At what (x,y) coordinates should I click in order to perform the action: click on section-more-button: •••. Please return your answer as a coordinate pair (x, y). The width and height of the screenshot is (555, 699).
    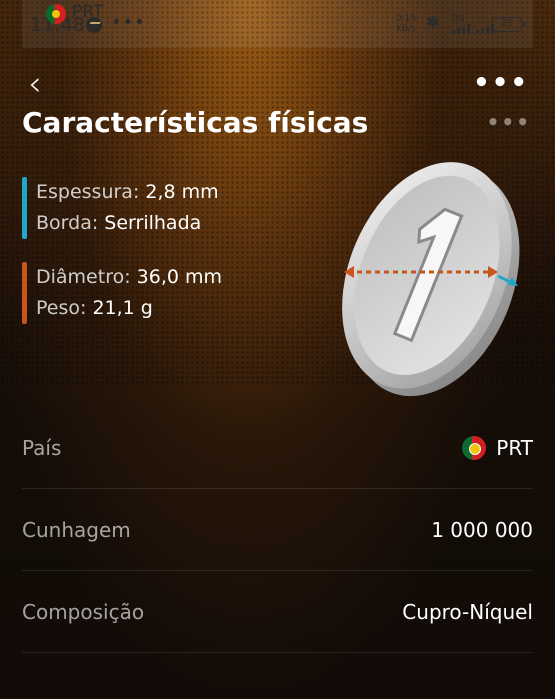
    Looking at the image, I should click on (509, 122).